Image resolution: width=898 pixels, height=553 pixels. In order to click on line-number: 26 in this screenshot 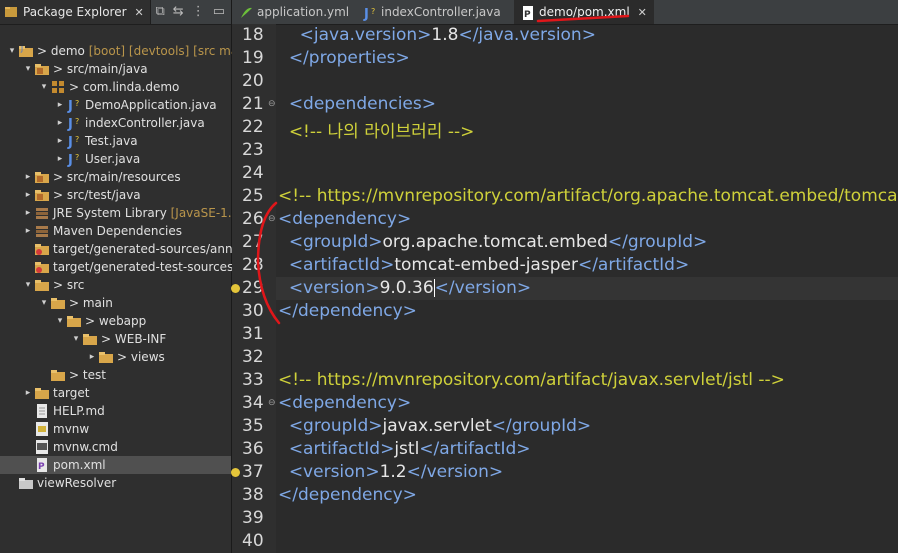, I will do `click(253, 219)`.